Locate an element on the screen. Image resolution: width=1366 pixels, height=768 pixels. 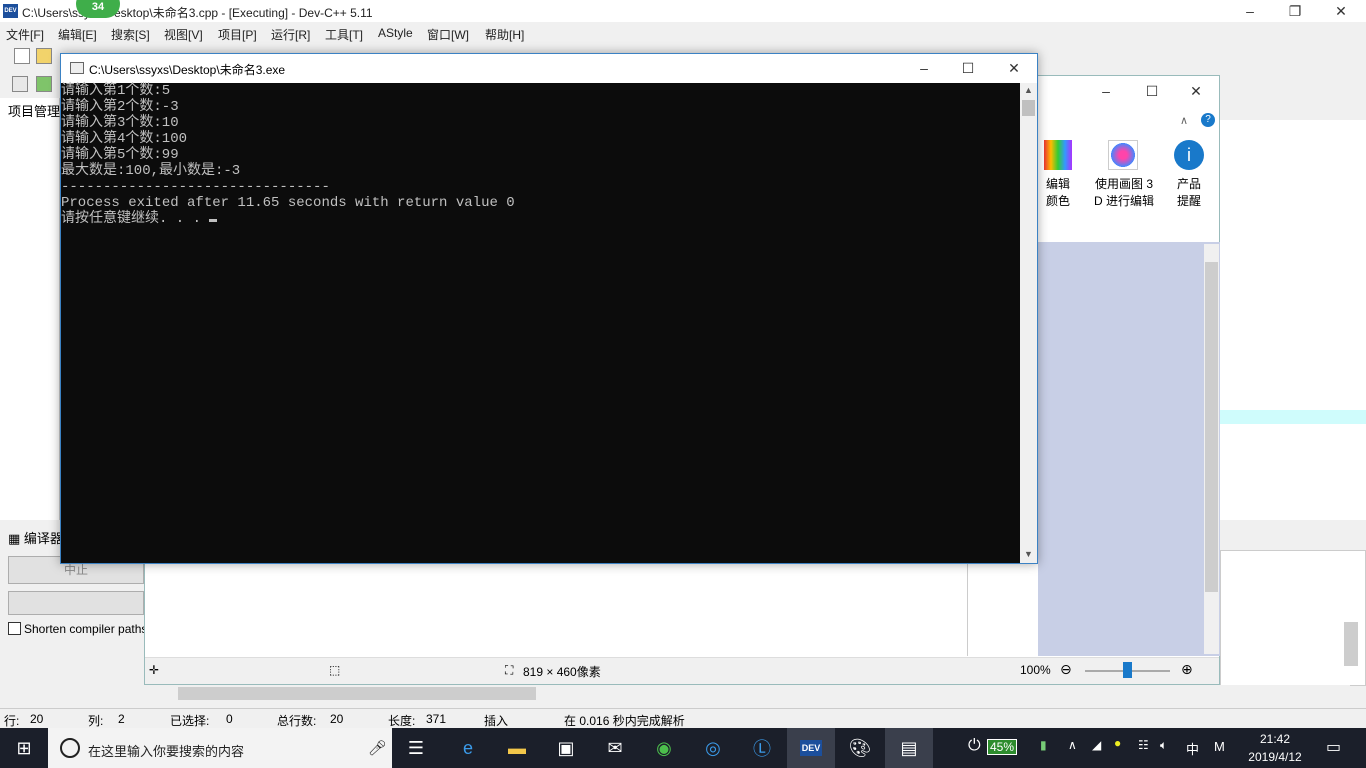
status-mode: 插入 is located at coordinates (496, 721).